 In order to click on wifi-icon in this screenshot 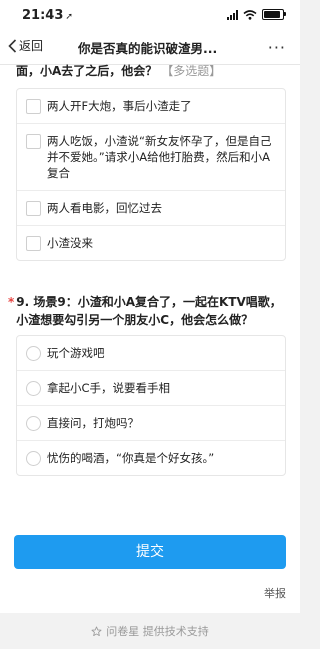, I will do `click(250, 14)`.